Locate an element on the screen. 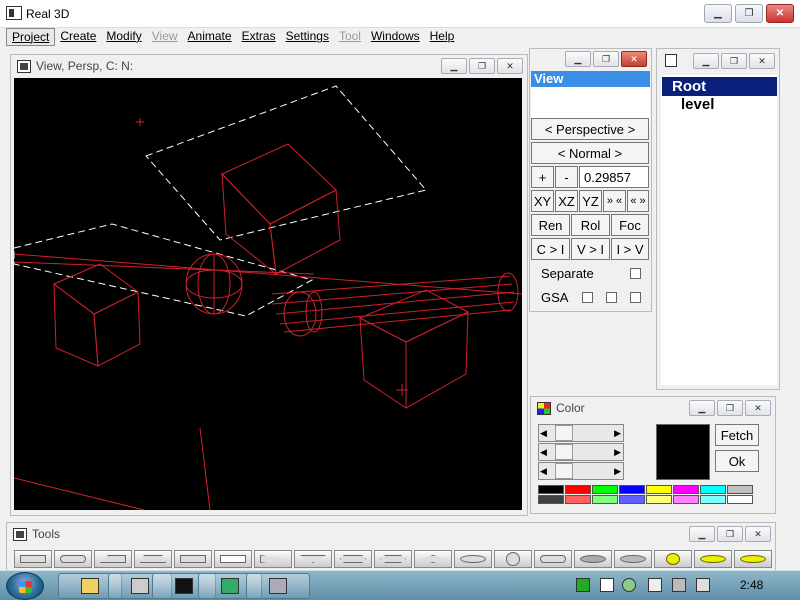 This screenshot has width=800, height=600. perspective-button: < Perspective > is located at coordinates (590, 129).